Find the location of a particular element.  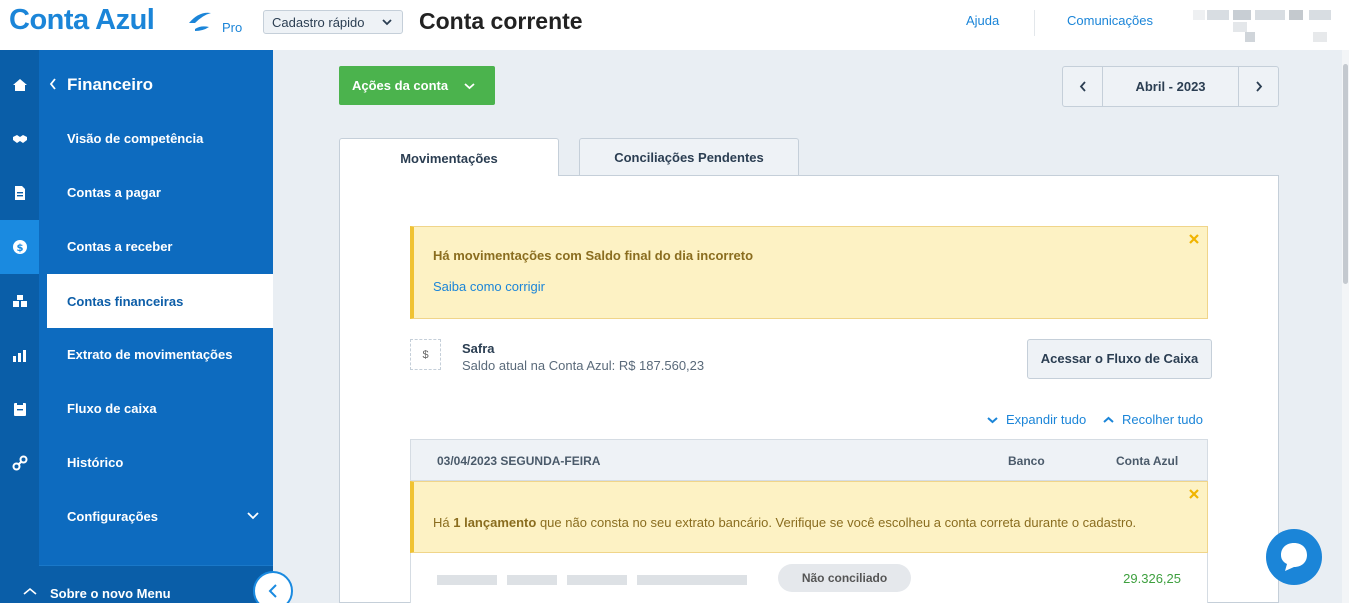

chevron-right-icon is located at coordinates (1259, 86).